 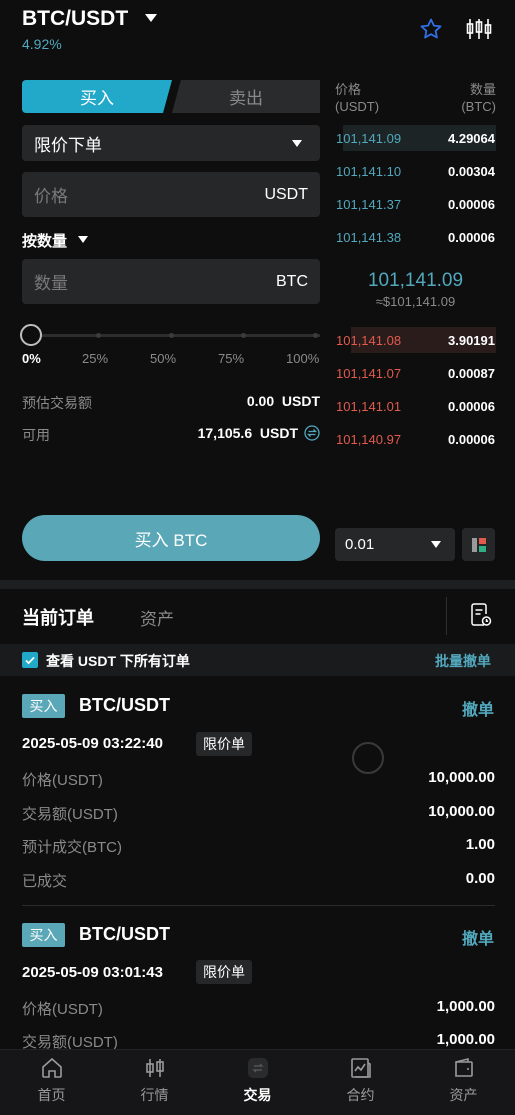 What do you see at coordinates (357, 98) in the screenshot?
I see `orderbook-header-price: 价格 (USDT)` at bounding box center [357, 98].